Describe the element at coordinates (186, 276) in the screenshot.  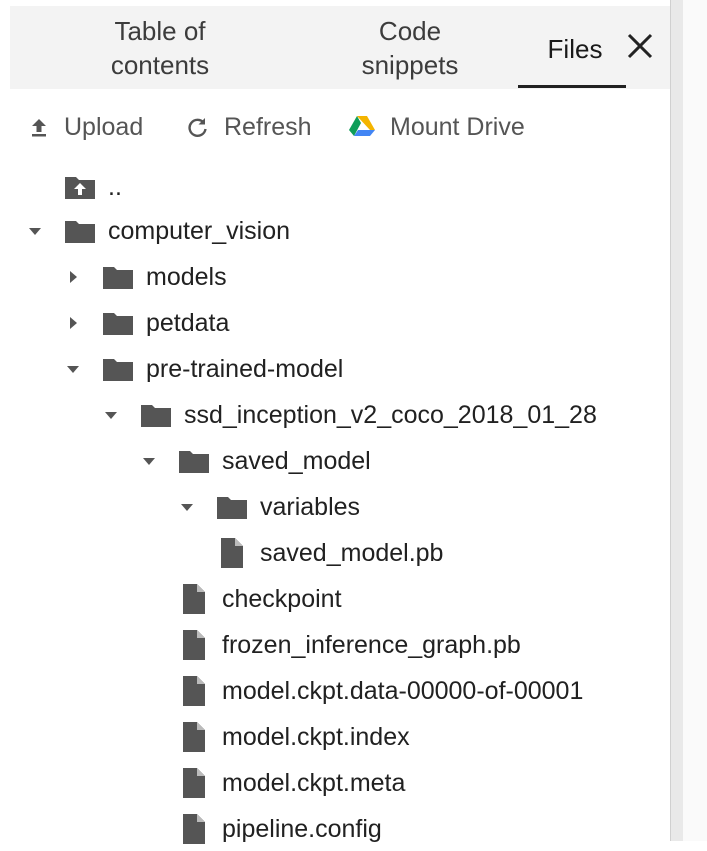
I see `tree-item-label: models` at that location.